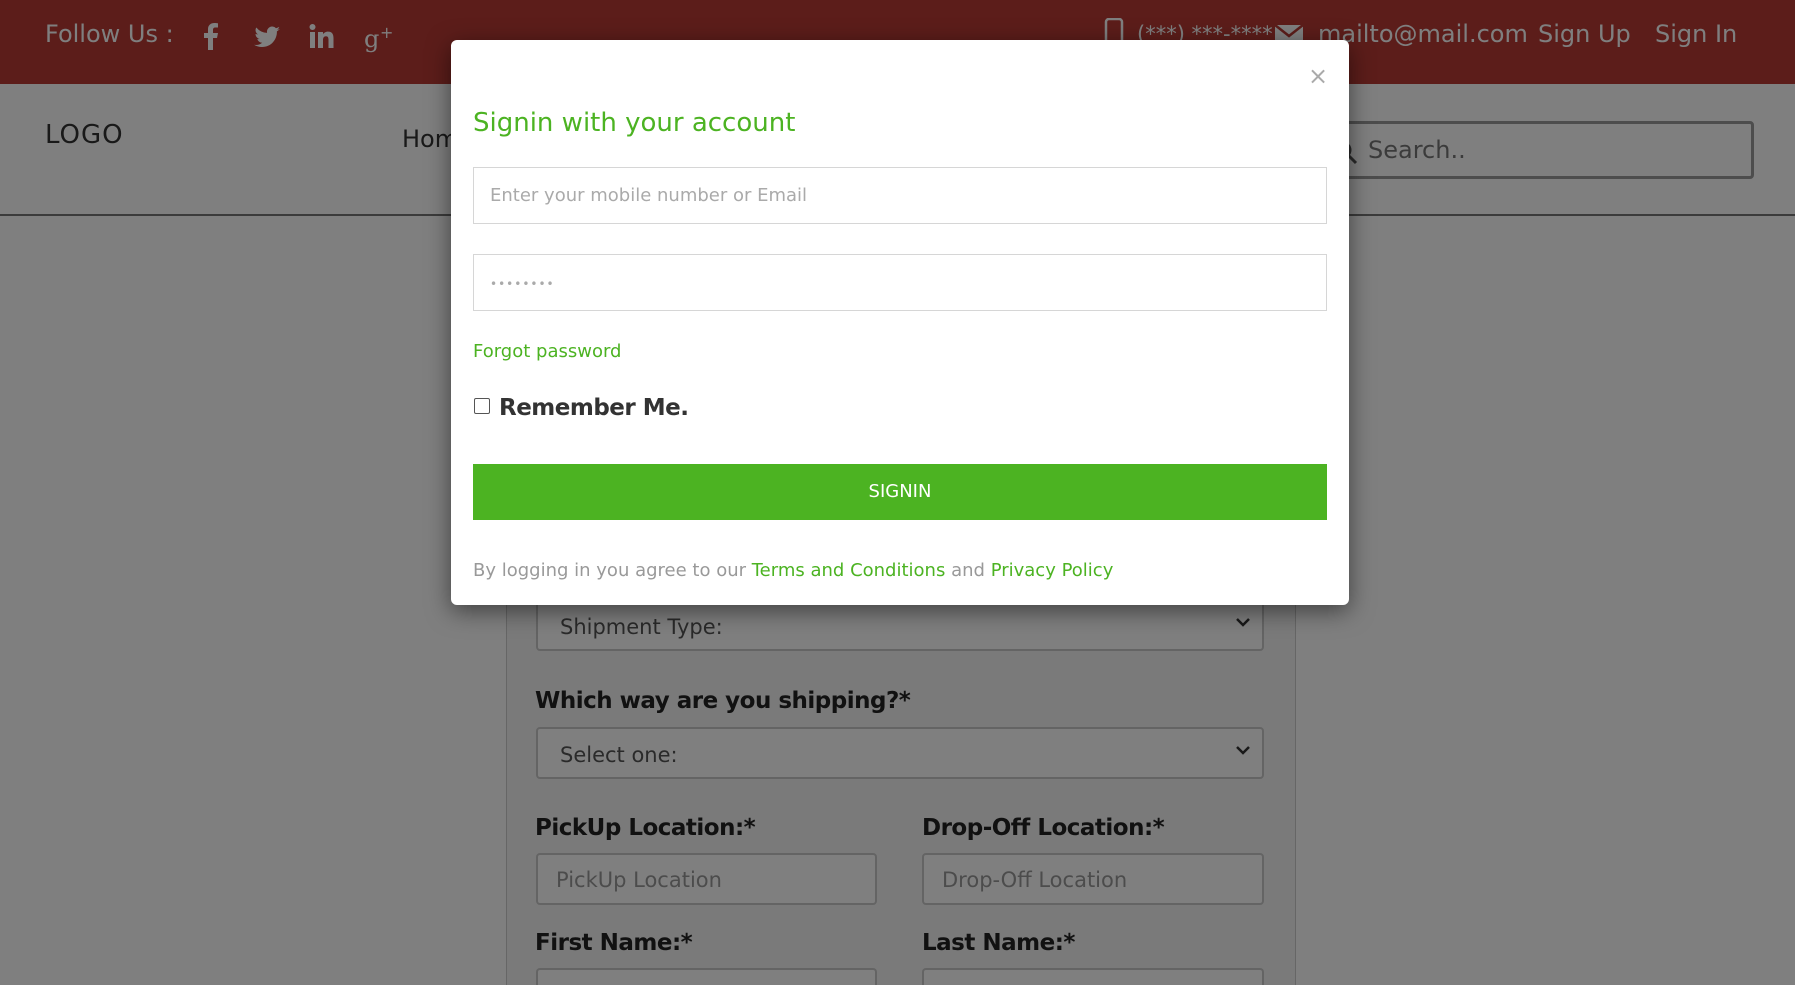 This screenshot has width=1795, height=985. What do you see at coordinates (968, 570) in the screenshot?
I see `agree-and: and` at bounding box center [968, 570].